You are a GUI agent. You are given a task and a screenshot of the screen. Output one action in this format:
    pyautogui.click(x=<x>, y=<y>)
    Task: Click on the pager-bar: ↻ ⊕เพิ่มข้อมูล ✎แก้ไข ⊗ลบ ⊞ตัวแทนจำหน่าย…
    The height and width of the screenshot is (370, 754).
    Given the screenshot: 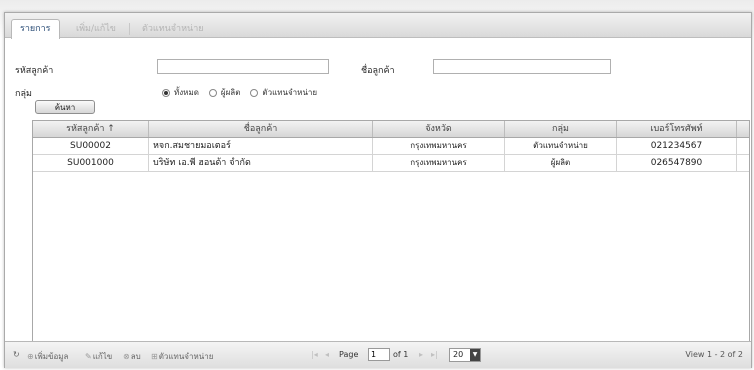 What is the action you would take?
    pyautogui.click(x=378, y=354)
    